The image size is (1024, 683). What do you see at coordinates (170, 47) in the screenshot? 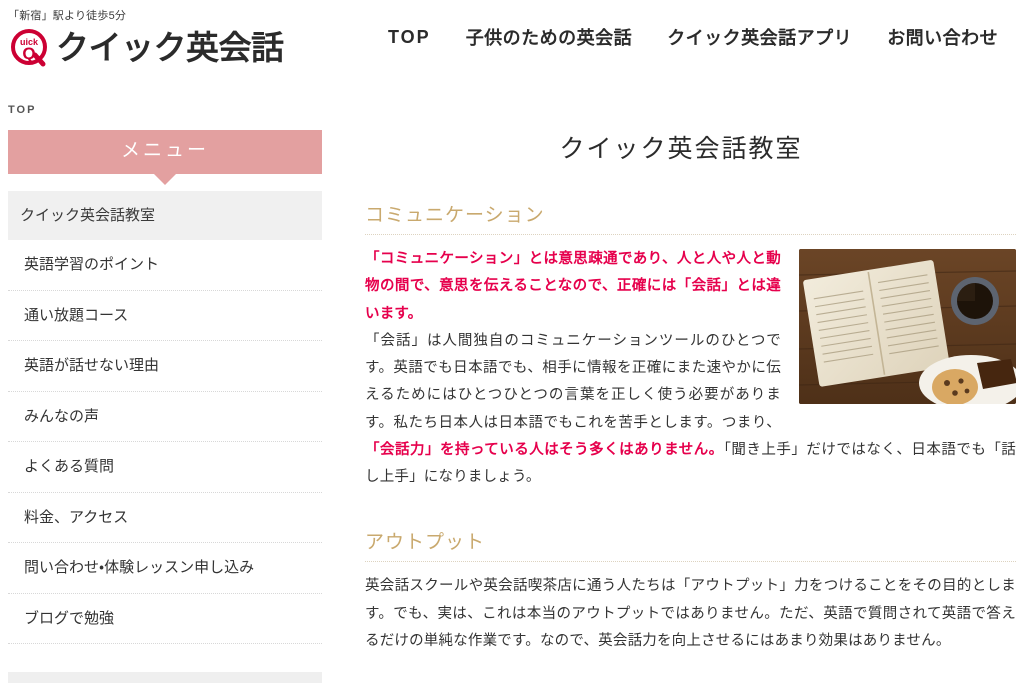
I see `brand-name: クイック英会話` at bounding box center [170, 47].